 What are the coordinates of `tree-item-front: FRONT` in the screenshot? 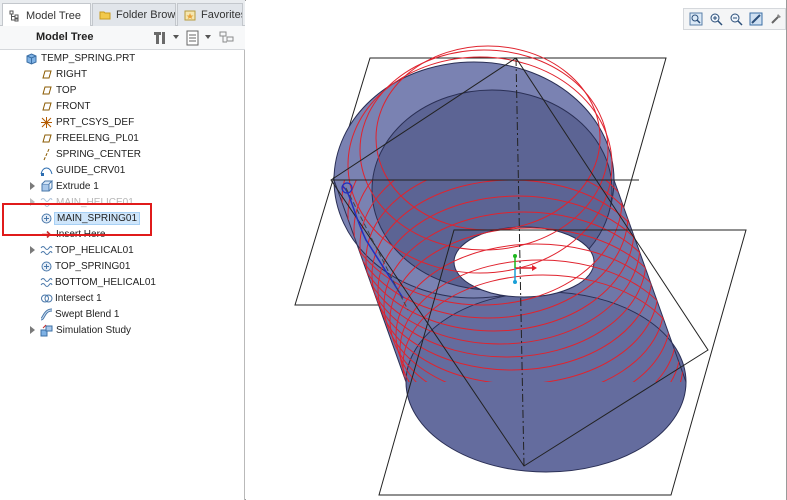 It's located at (122, 106).